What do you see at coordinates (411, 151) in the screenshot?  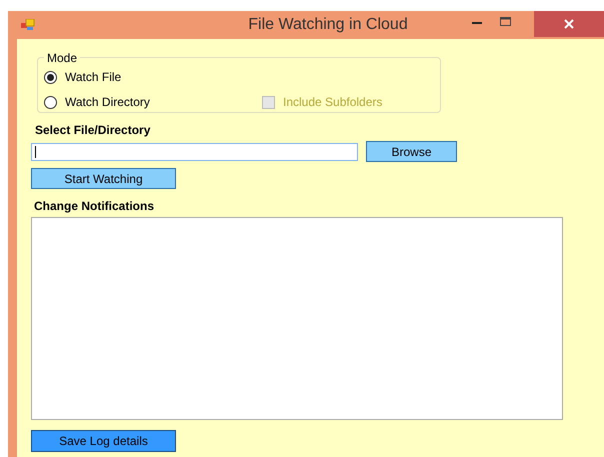 I see `browse-button: Browse` at bounding box center [411, 151].